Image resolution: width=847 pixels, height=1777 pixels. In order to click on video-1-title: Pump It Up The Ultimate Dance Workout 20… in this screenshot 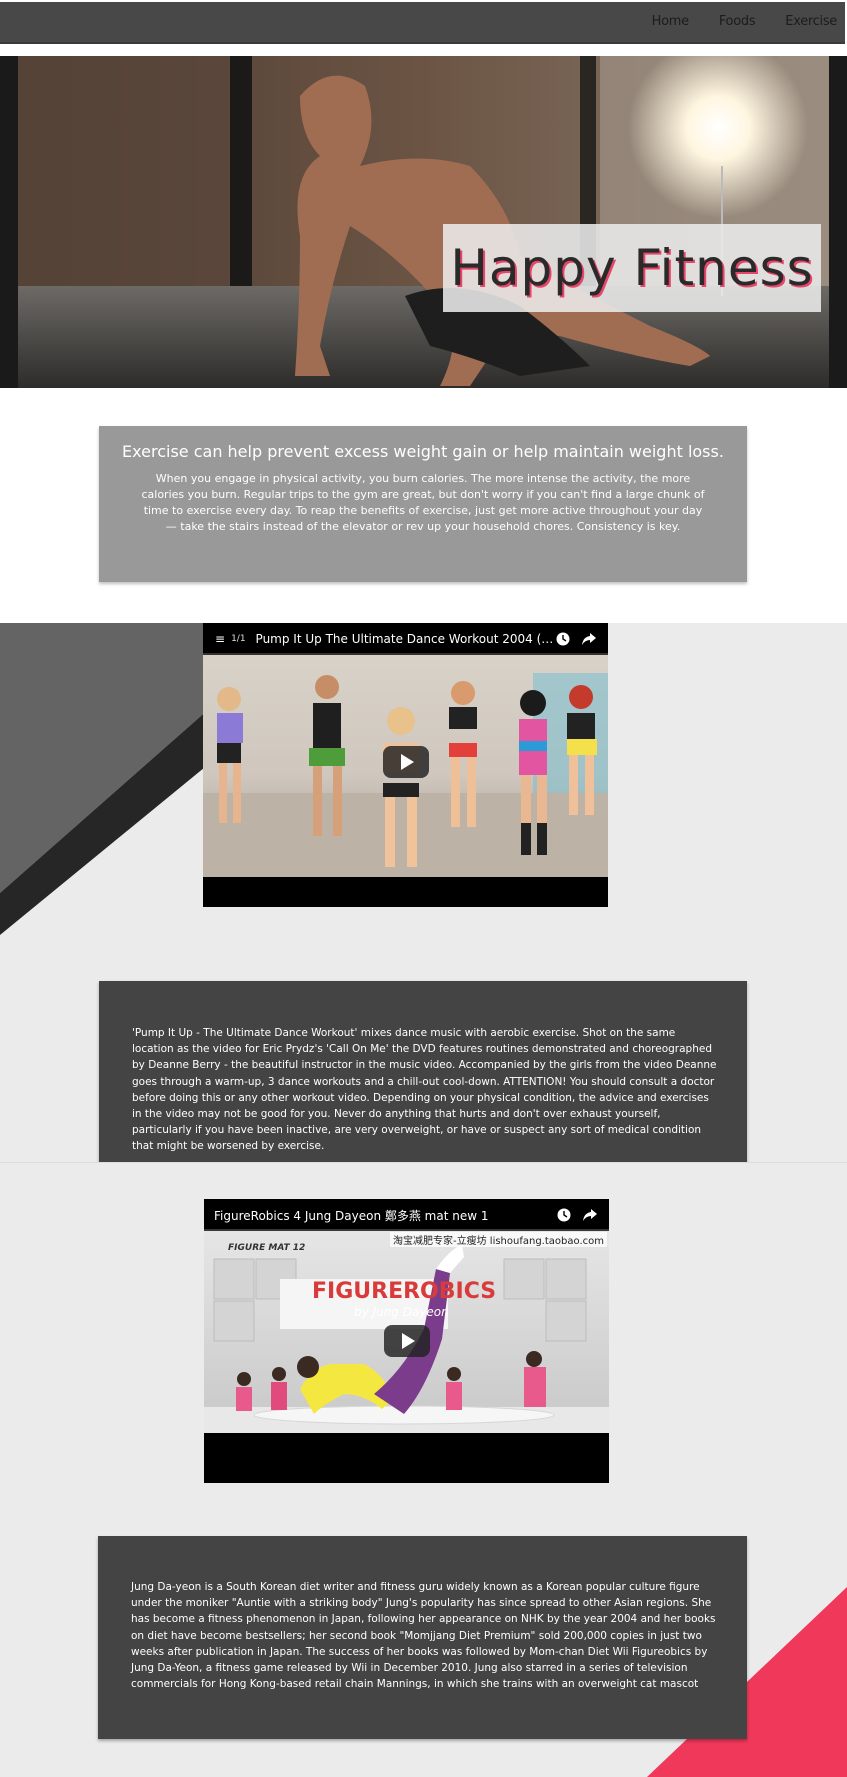, I will do `click(406, 639)`.